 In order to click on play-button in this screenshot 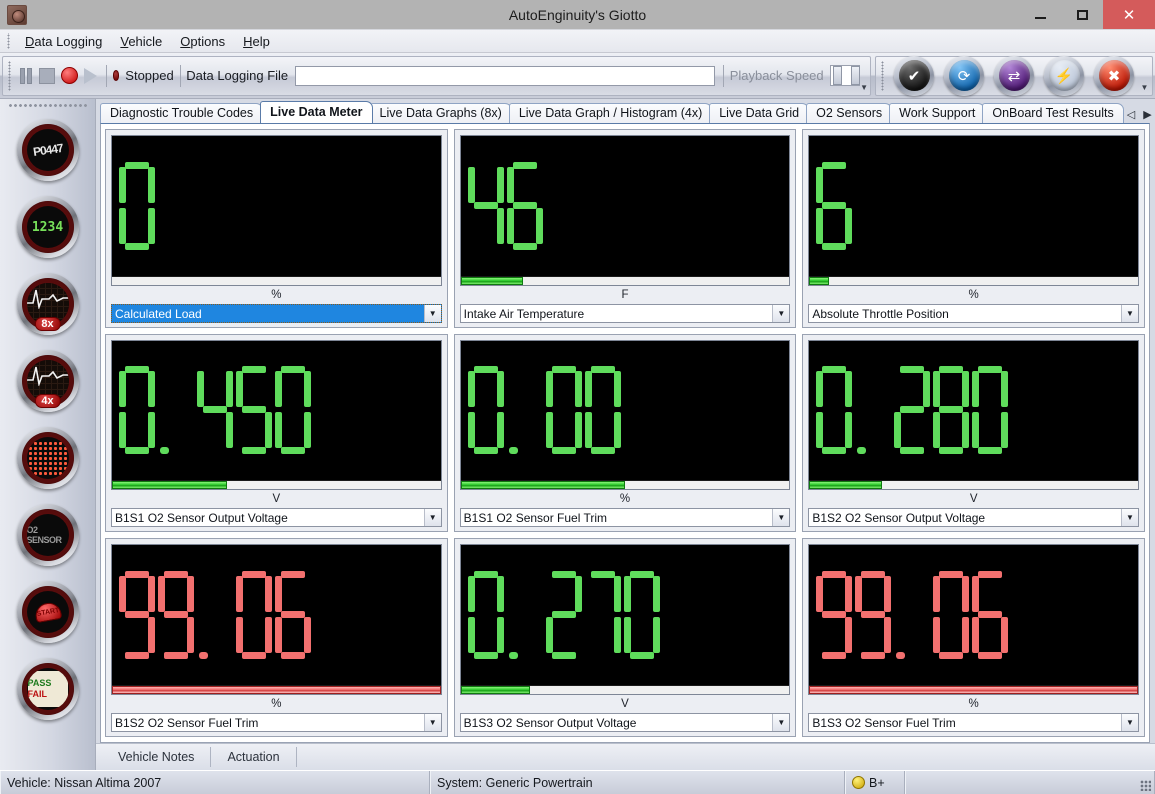, I will do `click(90, 76)`.